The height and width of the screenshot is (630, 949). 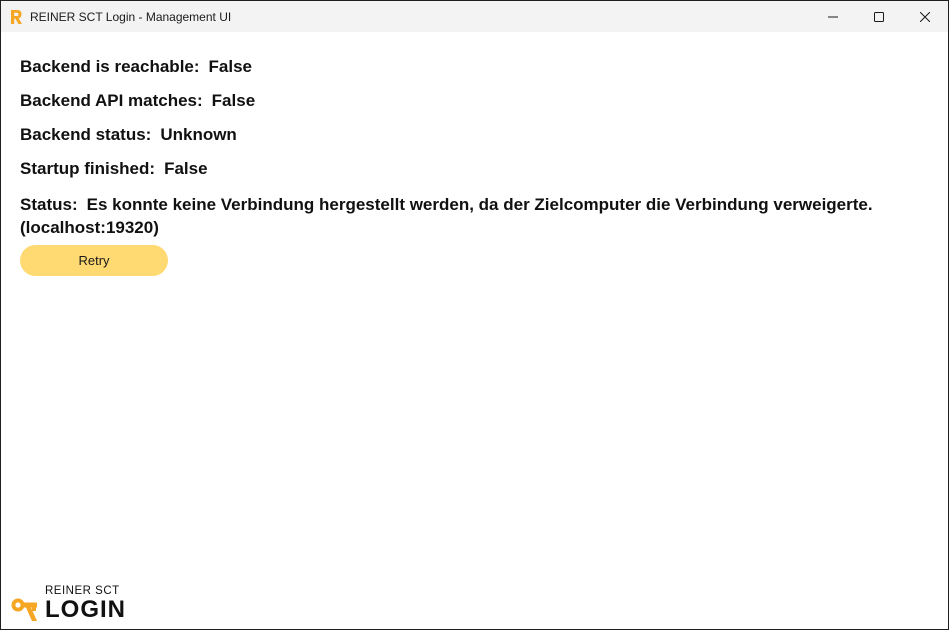 I want to click on brand-bottom-text: LOGIN, so click(x=85, y=609).